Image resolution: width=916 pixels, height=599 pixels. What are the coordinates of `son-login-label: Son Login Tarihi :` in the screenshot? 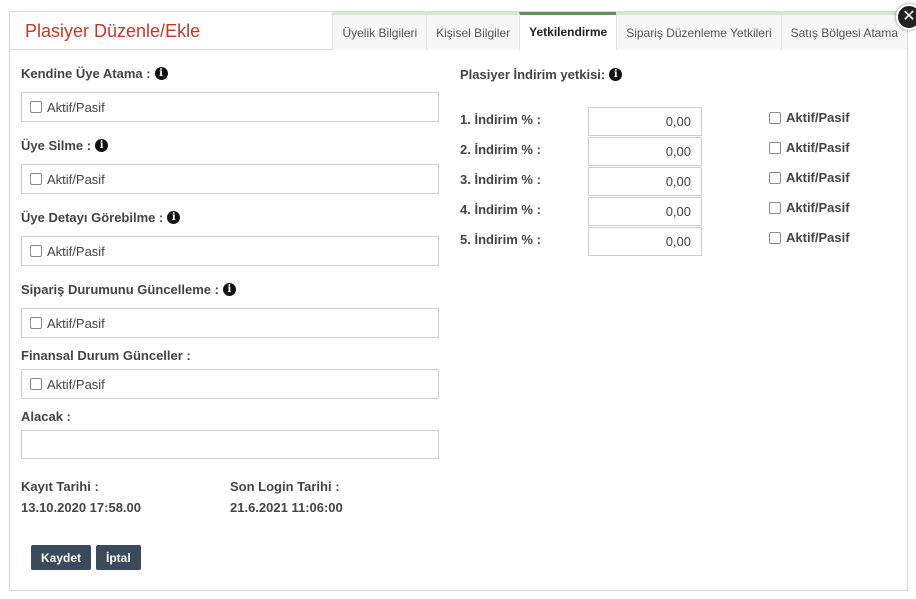 It's located at (285, 486).